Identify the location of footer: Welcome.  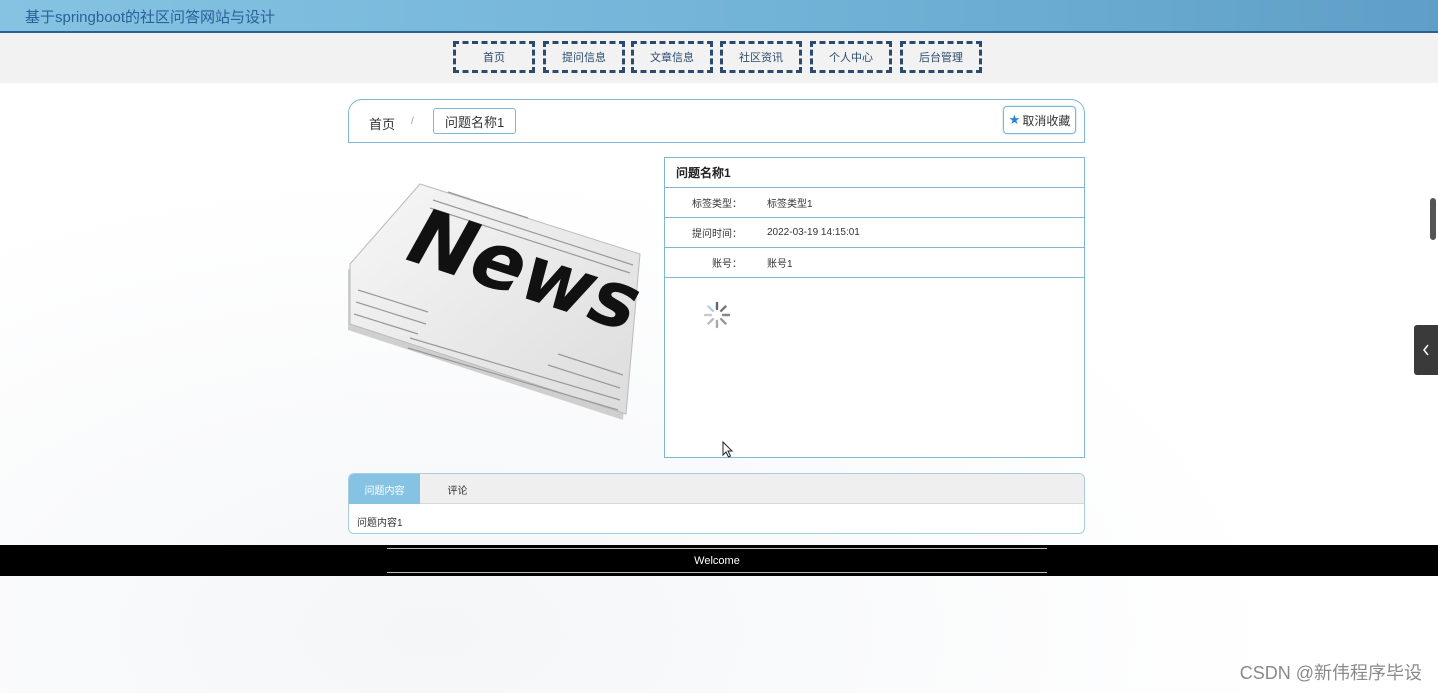
(719, 560).